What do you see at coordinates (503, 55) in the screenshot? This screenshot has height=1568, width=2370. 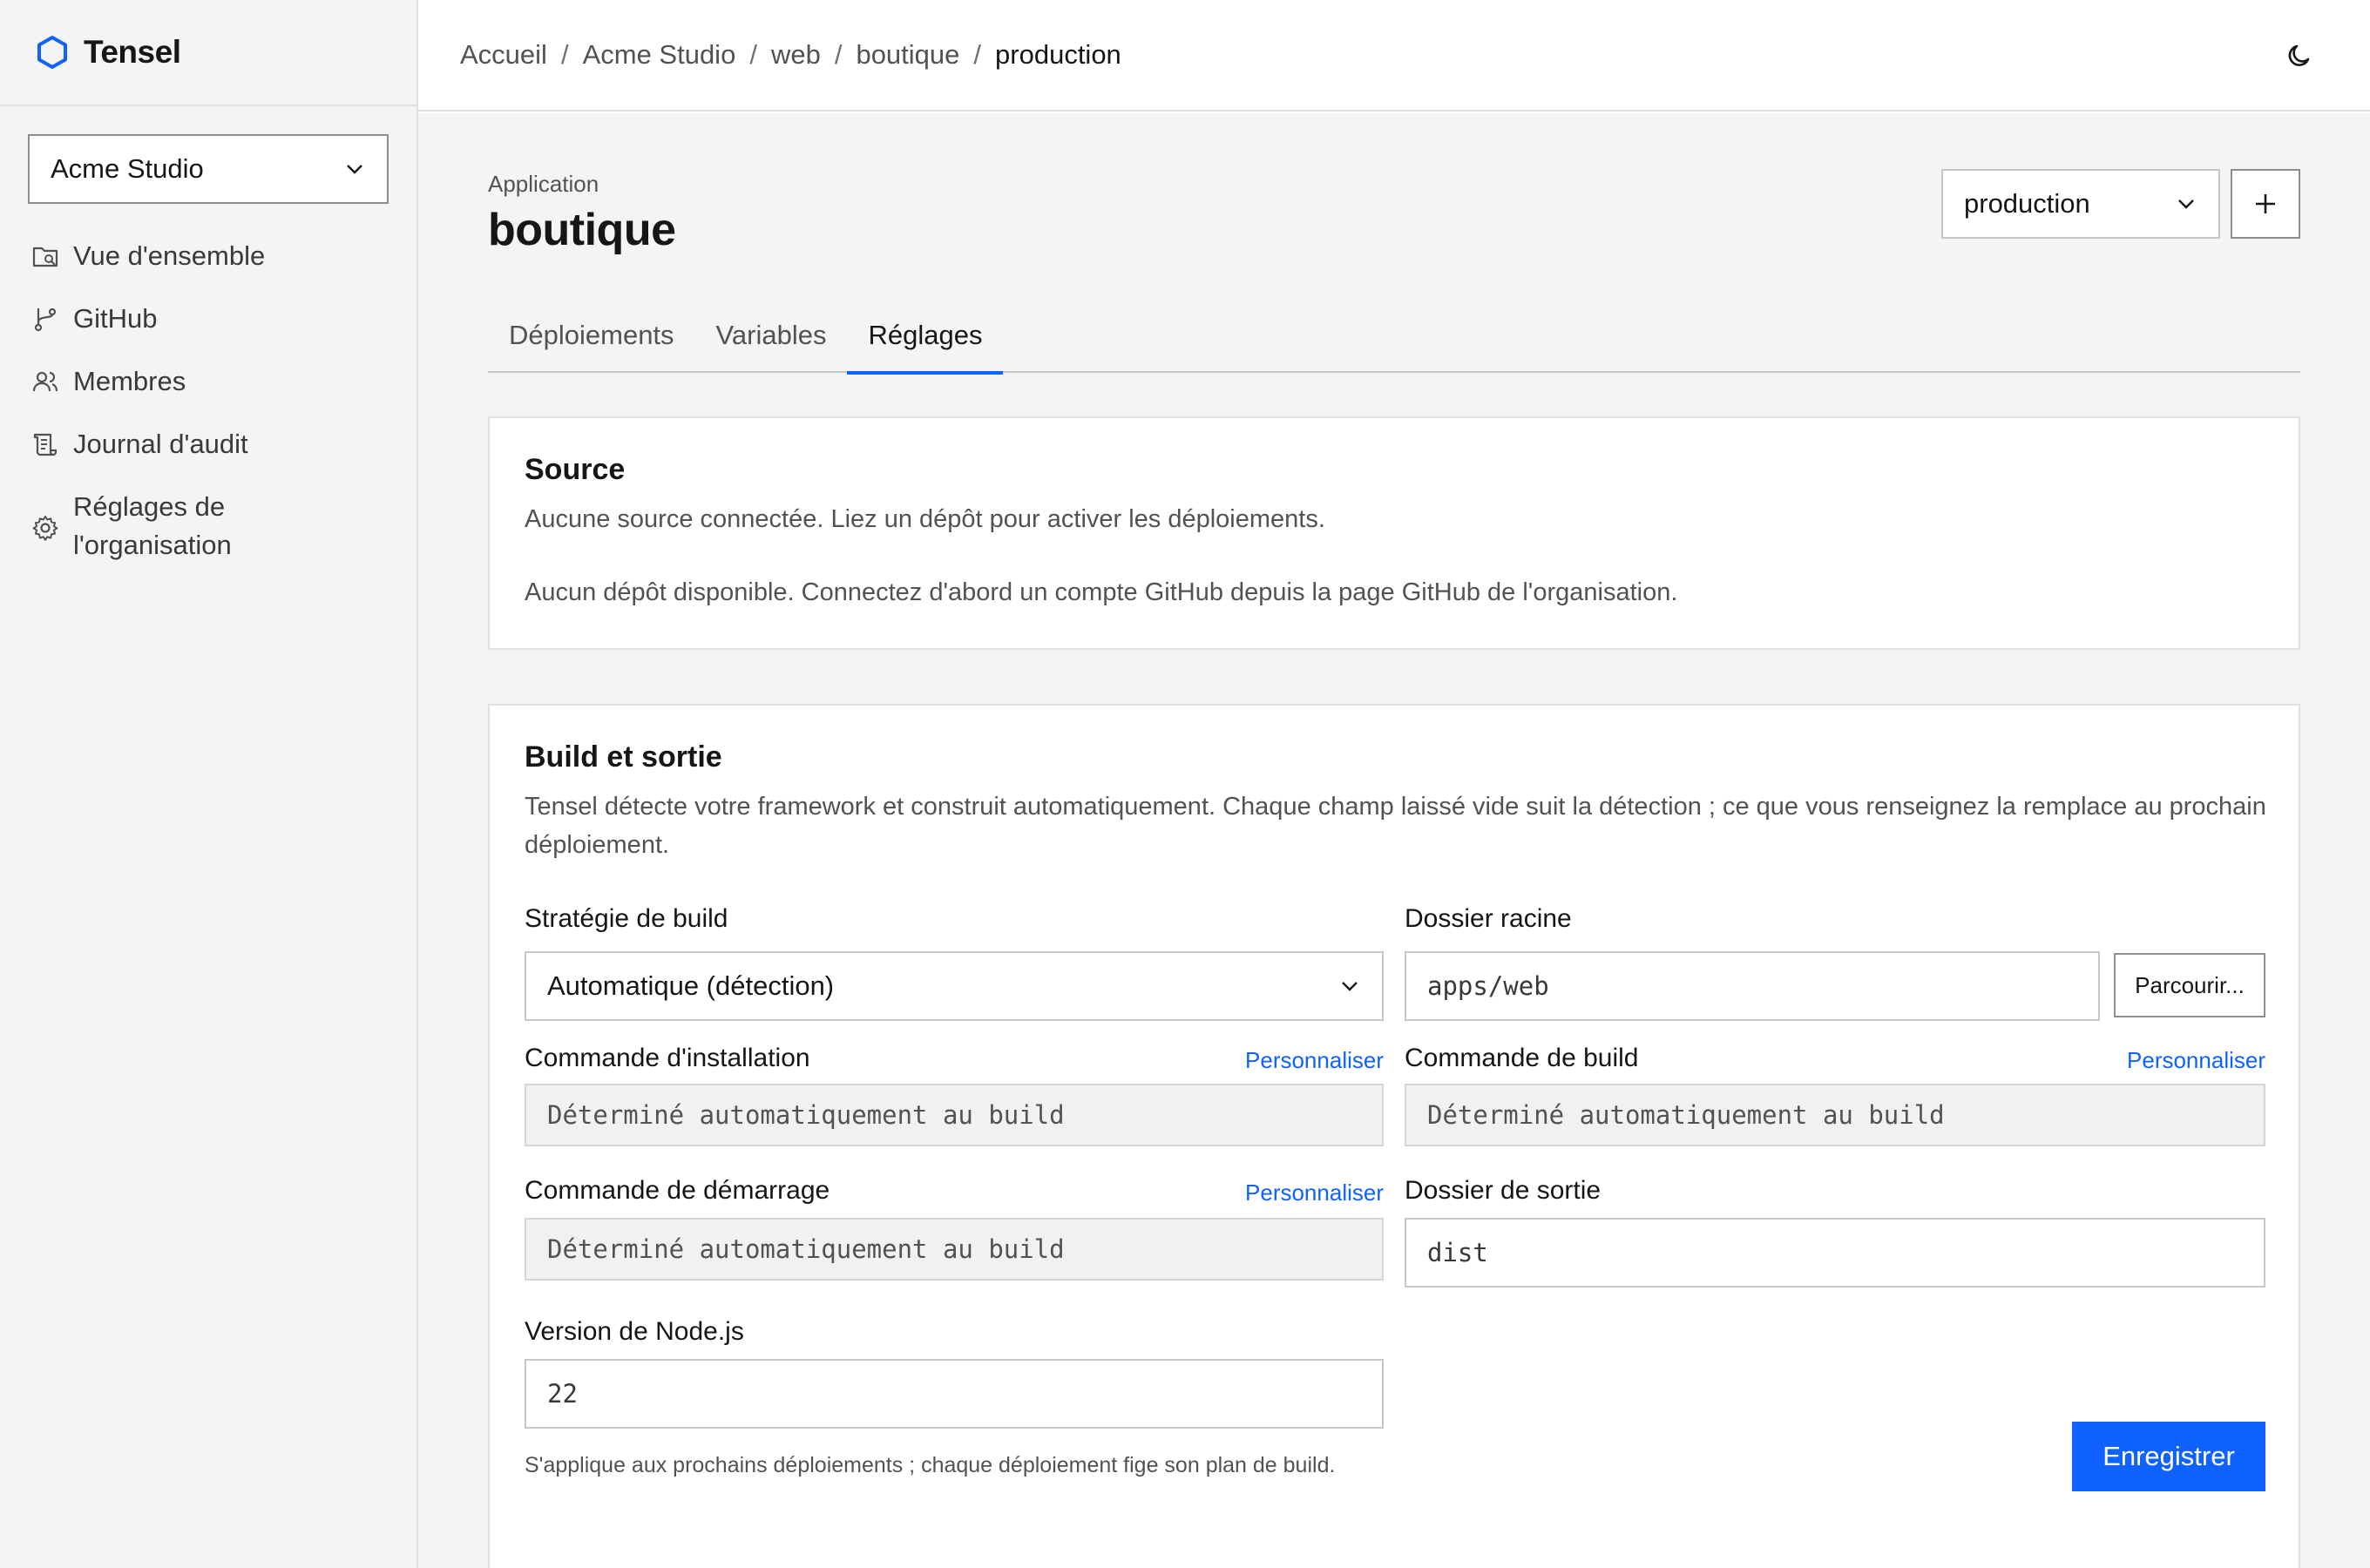 I see `breadcrumb-home: Accueil` at bounding box center [503, 55].